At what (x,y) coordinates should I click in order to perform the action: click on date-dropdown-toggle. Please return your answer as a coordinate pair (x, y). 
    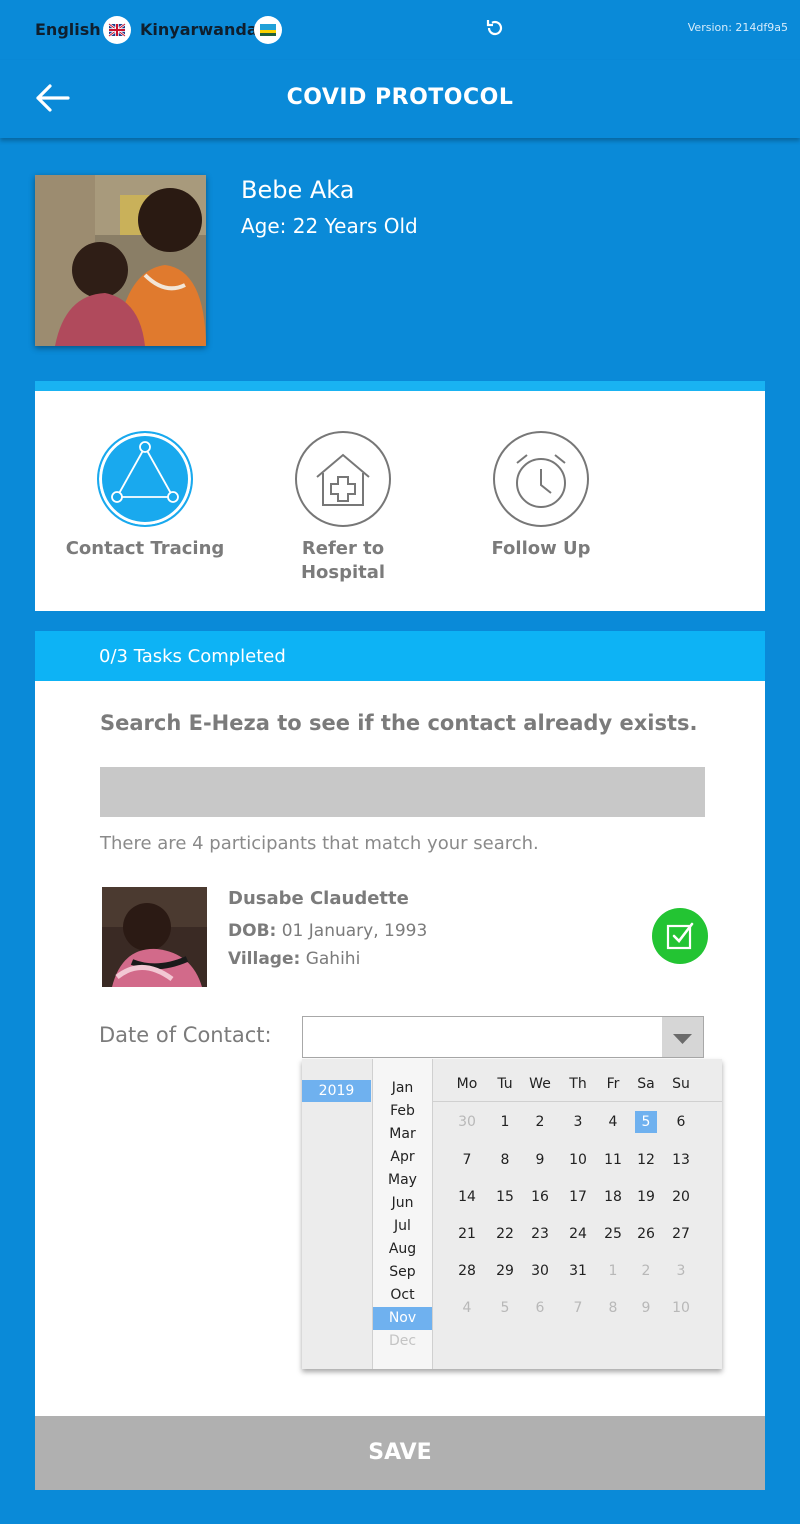
    Looking at the image, I should click on (682, 1037).